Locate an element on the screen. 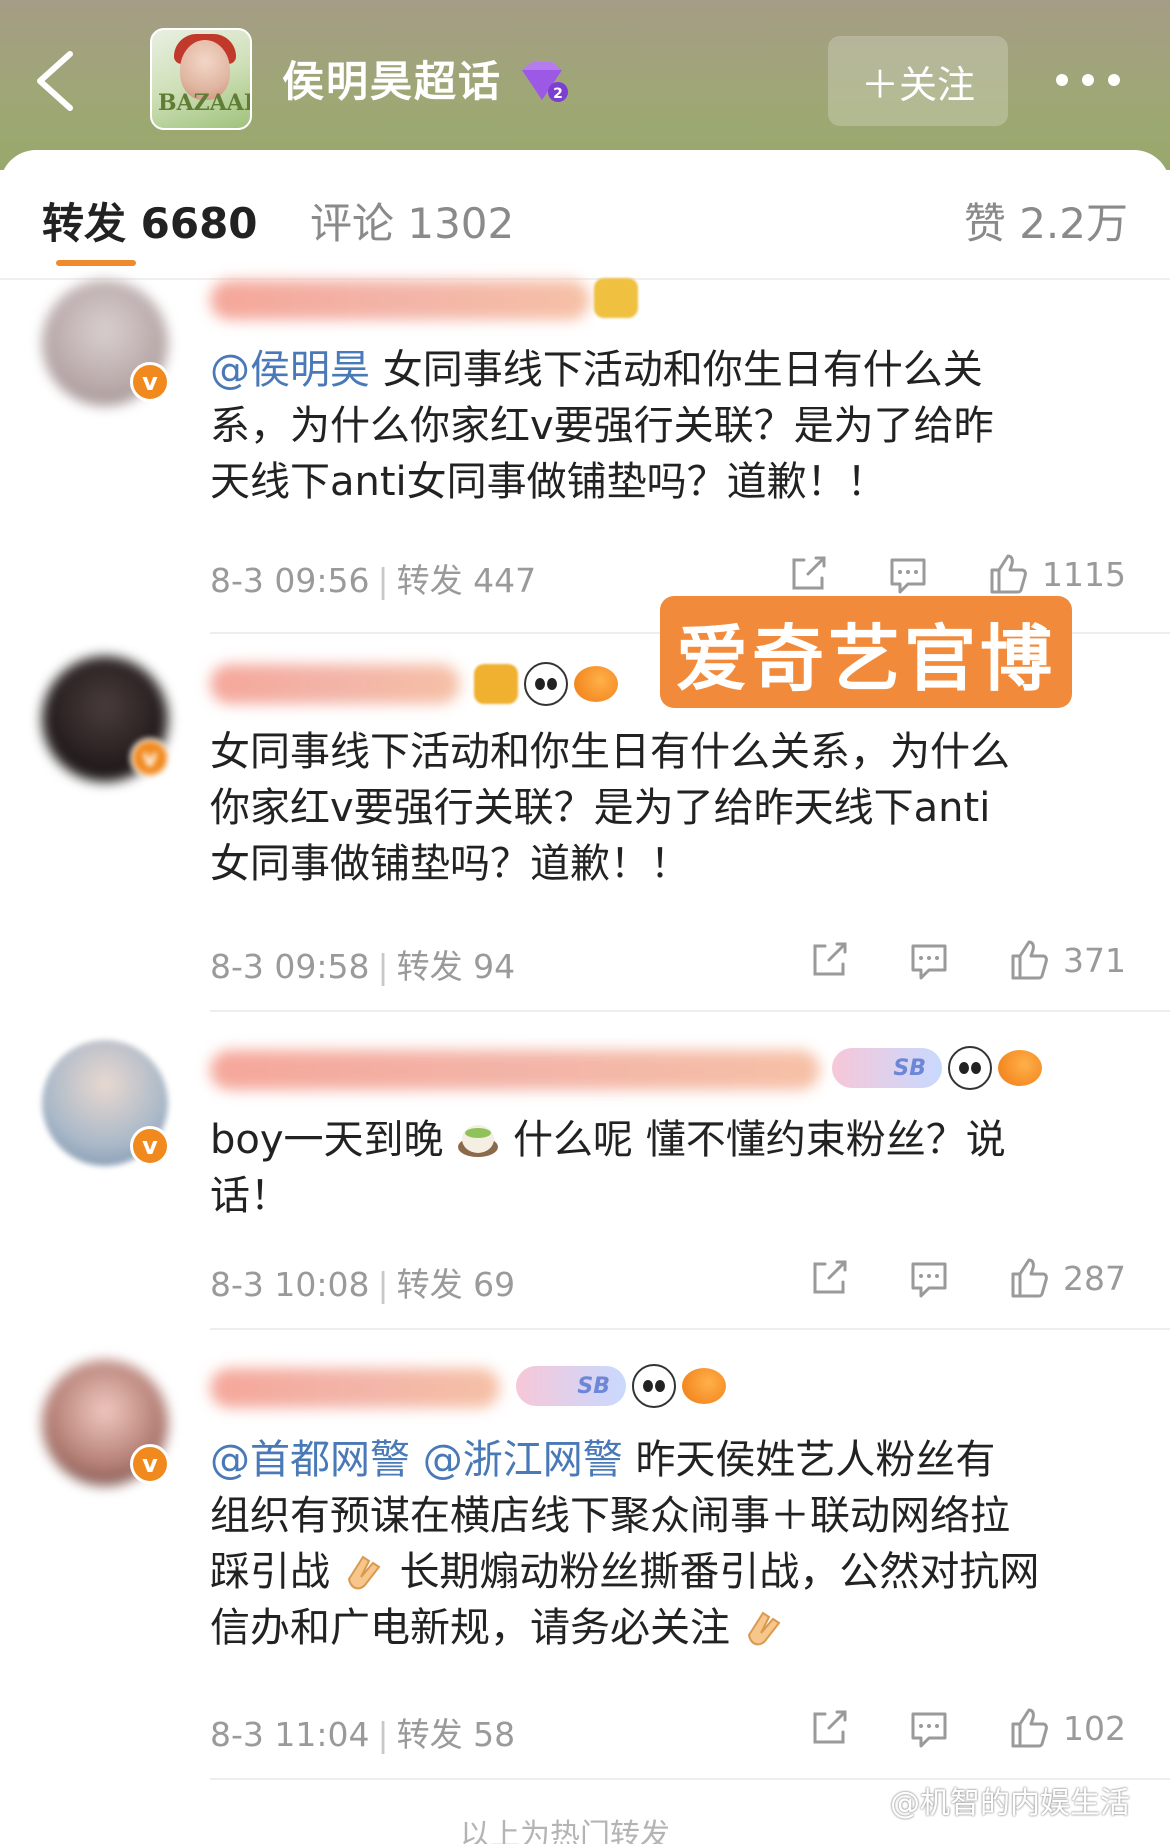  like-count: 287 is located at coordinates (1094, 1278).